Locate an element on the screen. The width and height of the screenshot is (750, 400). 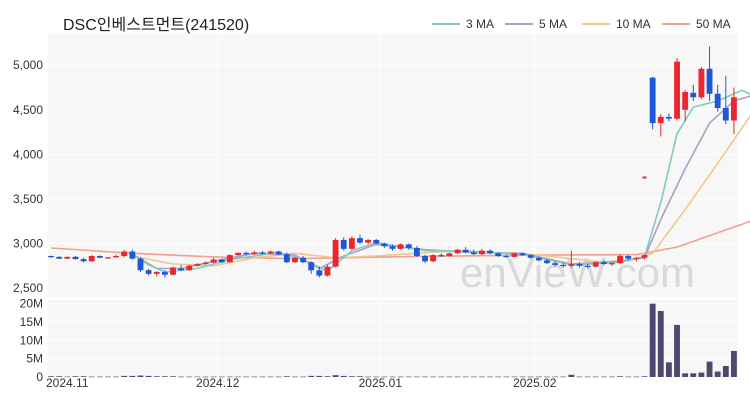
price-tick-label: 2,500 is located at coordinates (28, 288).